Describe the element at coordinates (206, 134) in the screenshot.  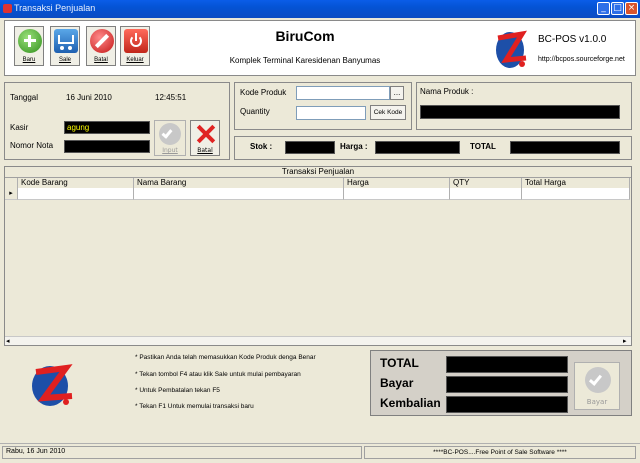
I see `x-icon` at that location.